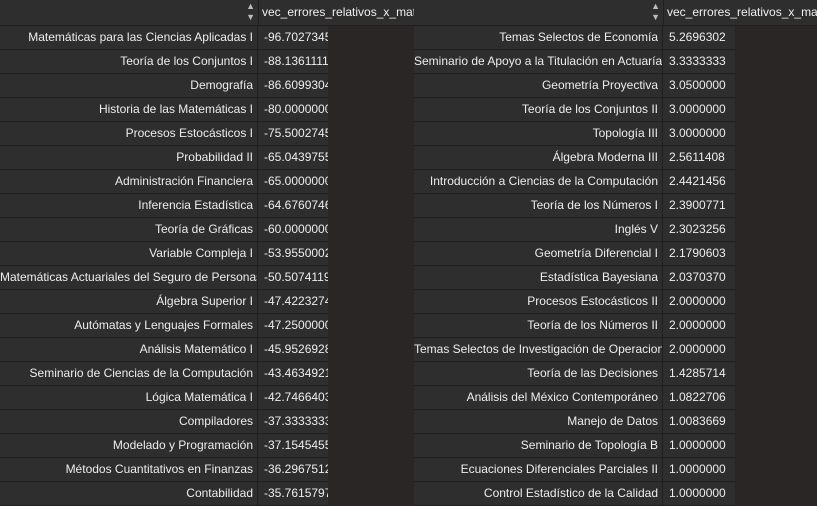  Describe the element at coordinates (294, 470) in the screenshot. I see `value-cell: -36.2967512` at that location.